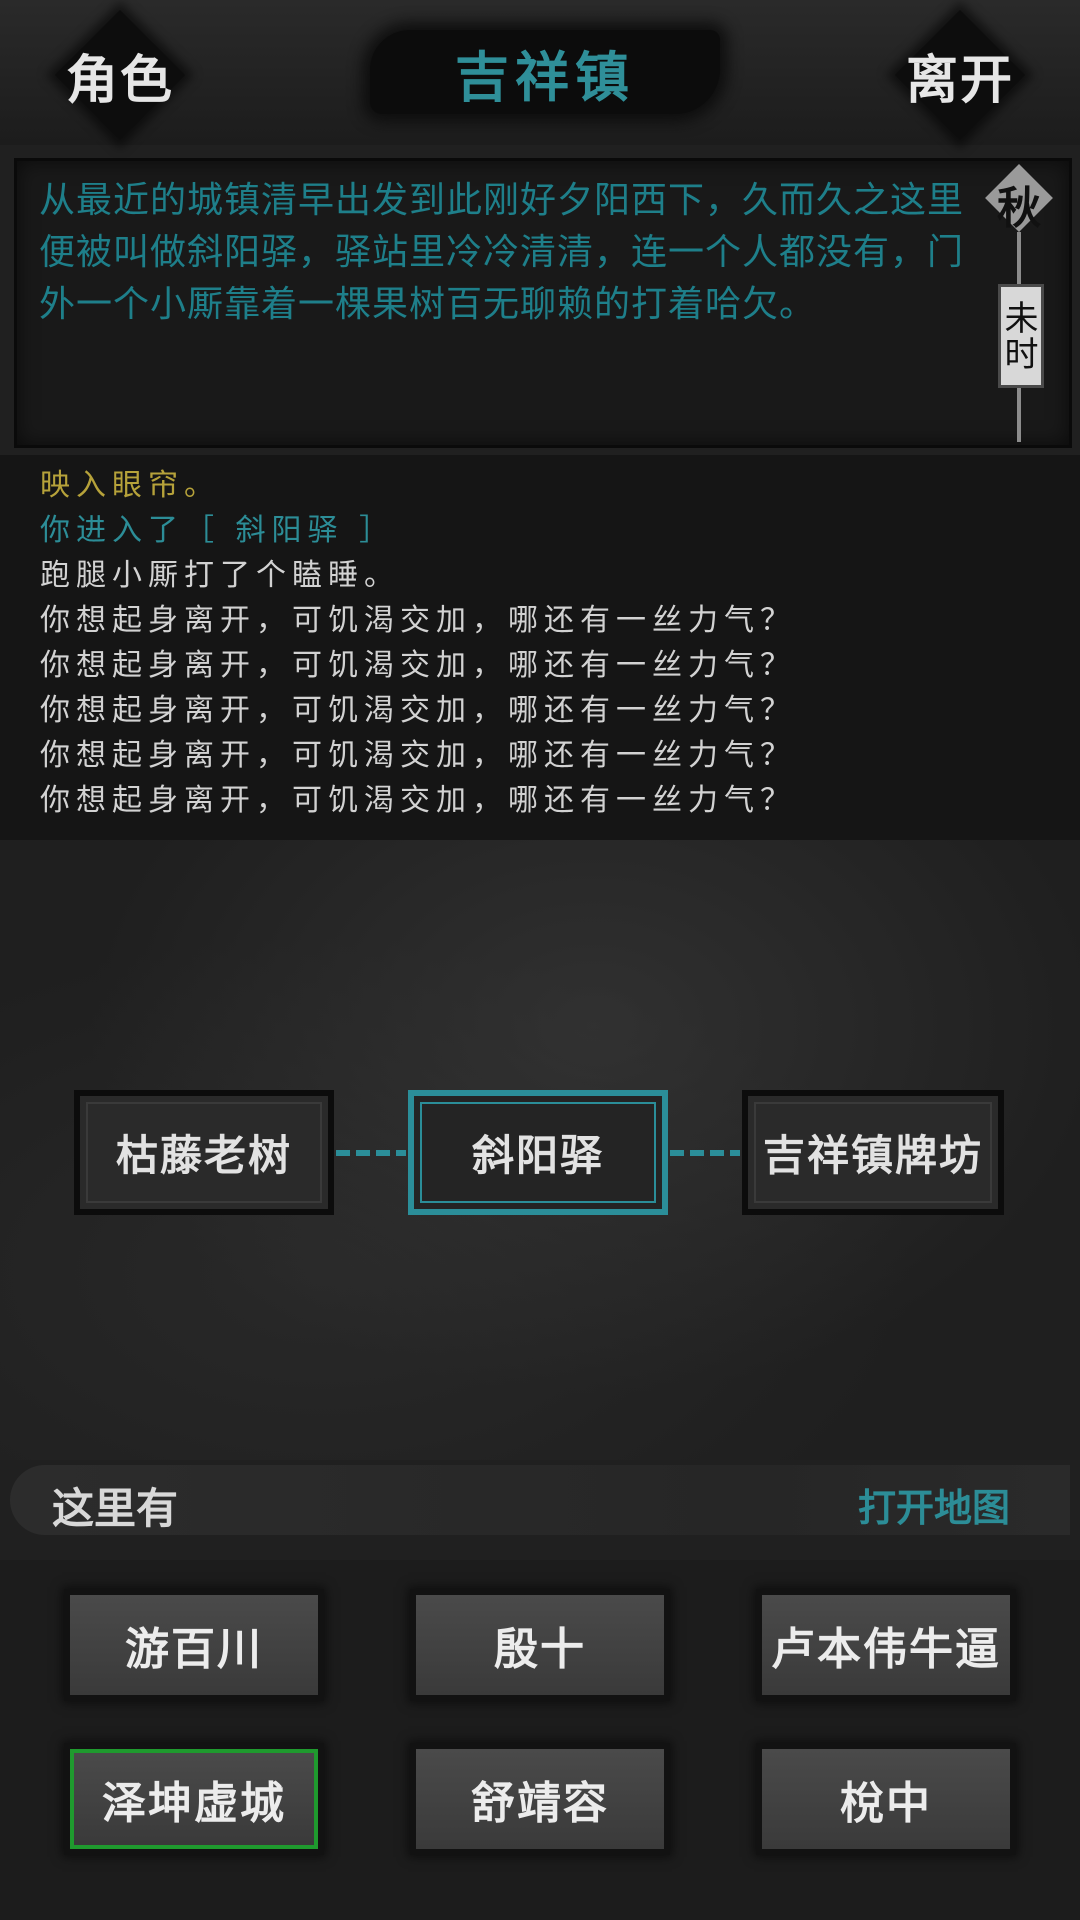 Image resolution: width=1080 pixels, height=1920 pixels. I want to click on log-line: 你进入了［ 斜阳驿 ］, so click(218, 530).